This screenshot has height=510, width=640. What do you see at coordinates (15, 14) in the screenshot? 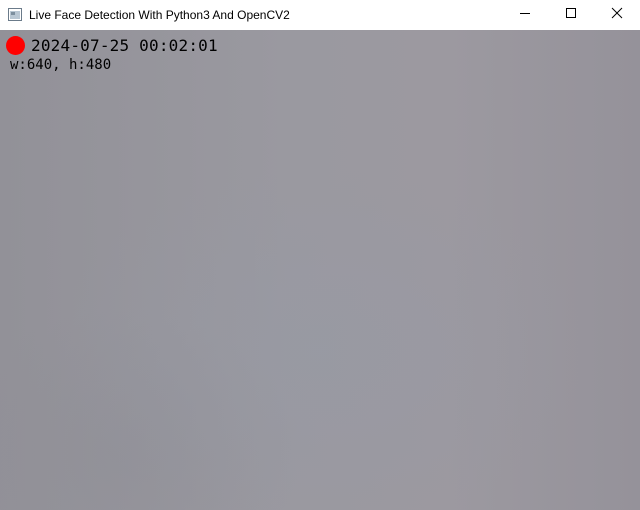
I see `window-app-icon` at bounding box center [15, 14].